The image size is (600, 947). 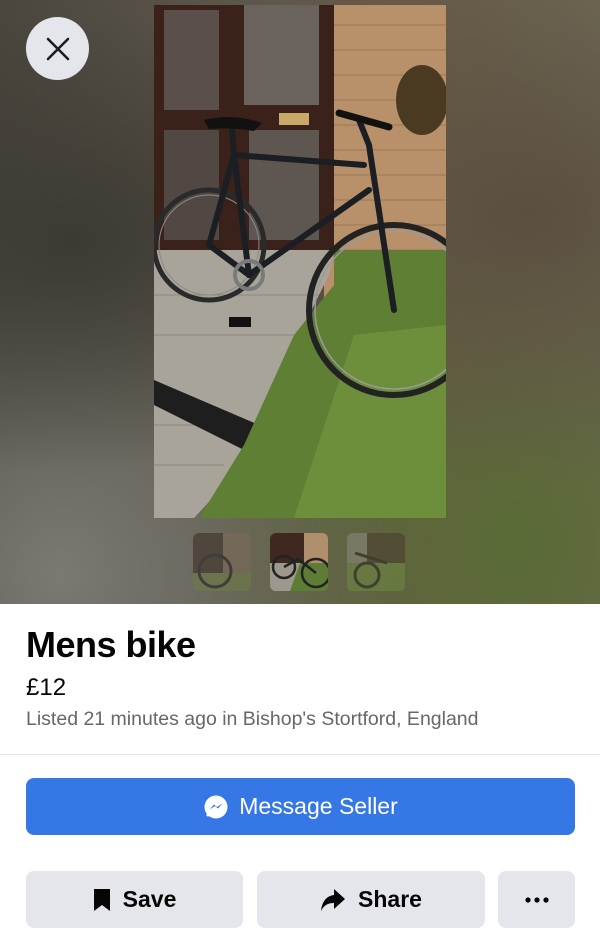 I want to click on save-label: Save, so click(x=149, y=899).